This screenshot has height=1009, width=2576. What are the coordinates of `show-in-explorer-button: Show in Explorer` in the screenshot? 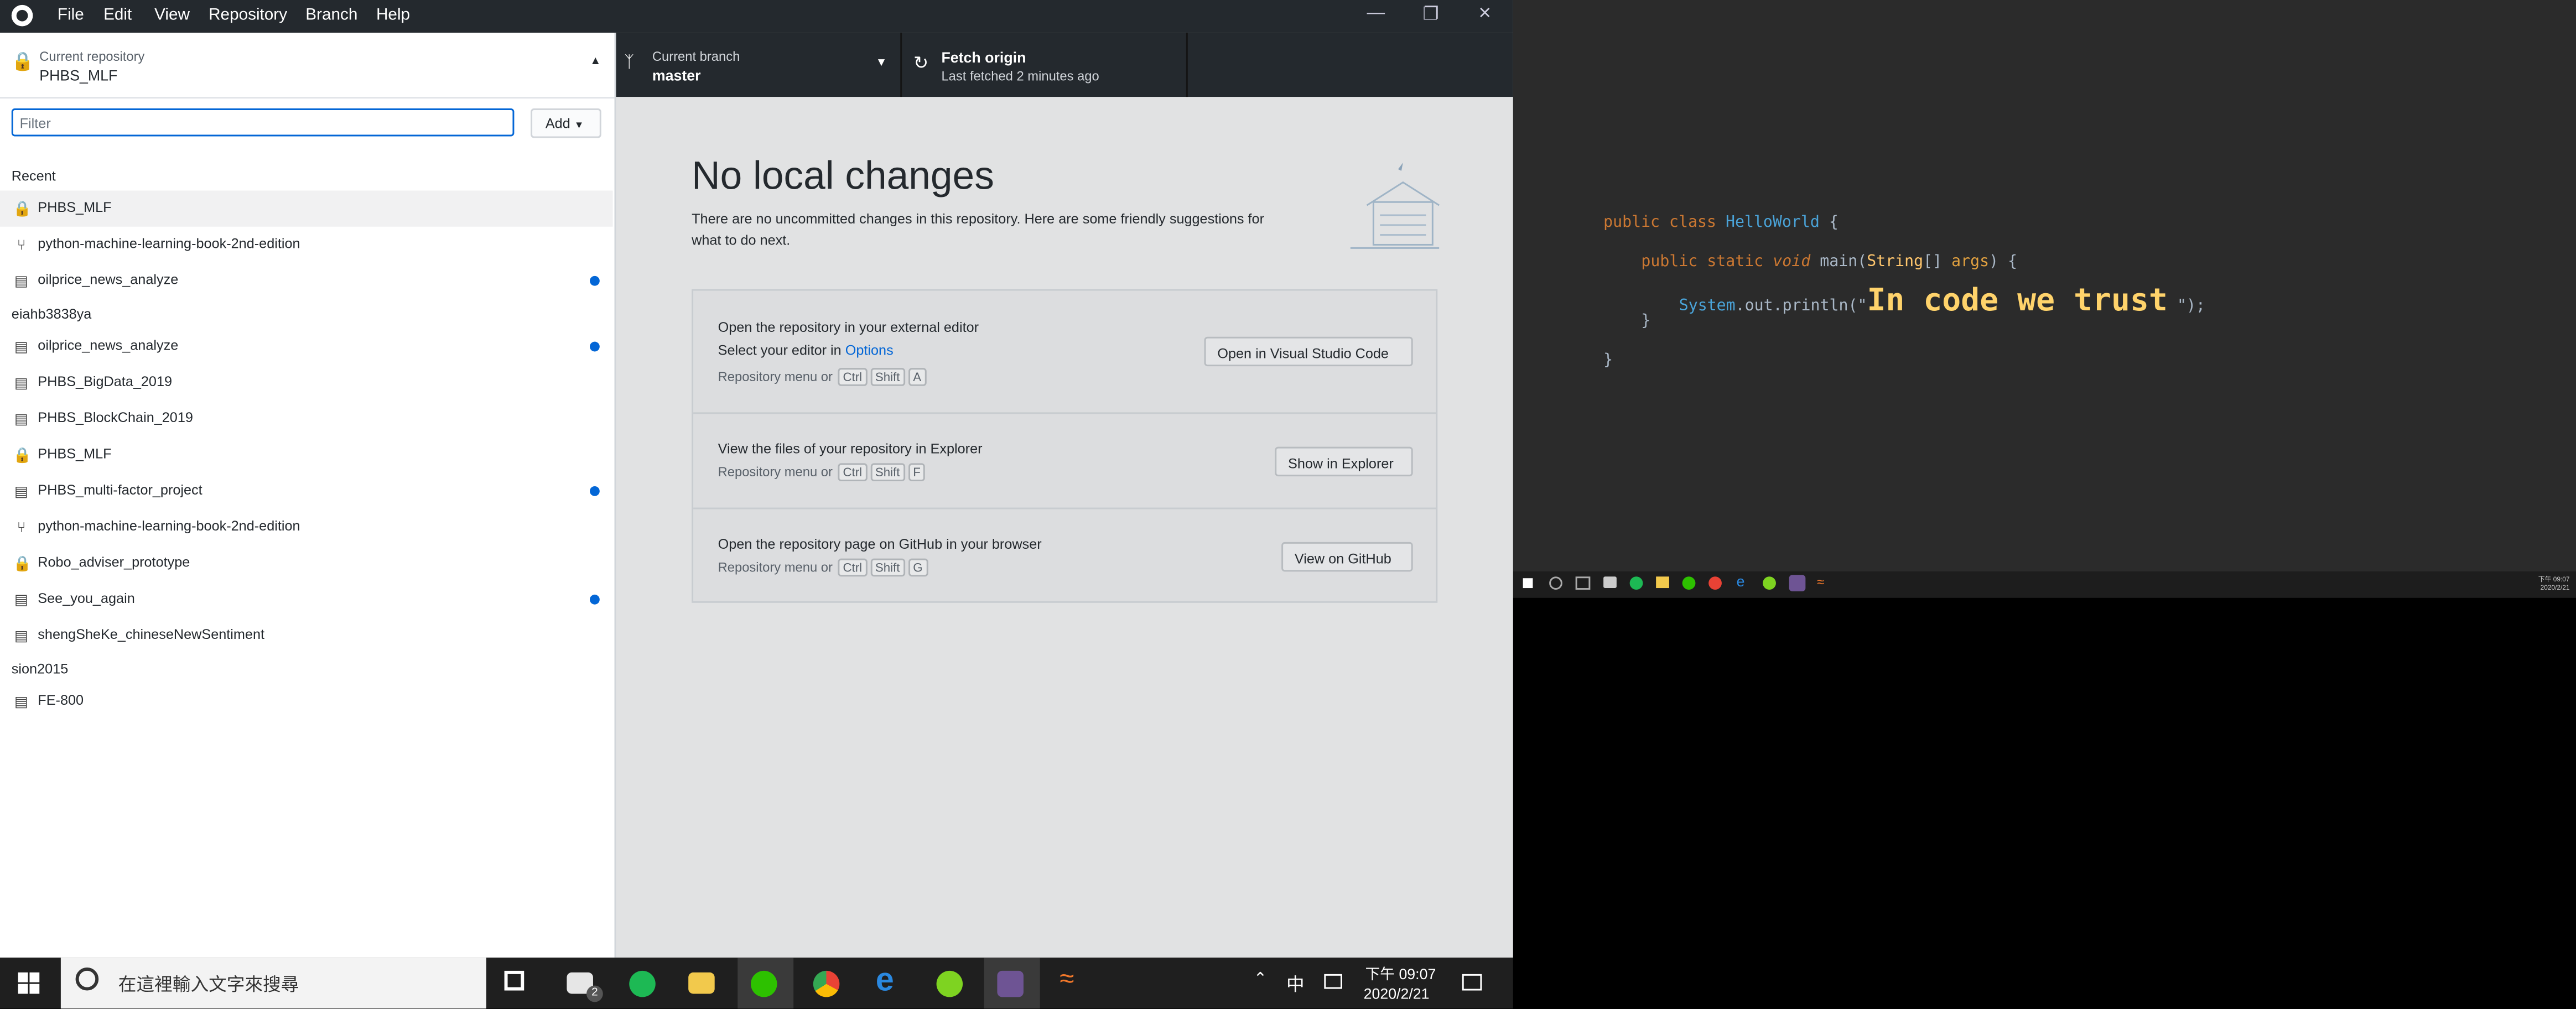 It's located at (1344, 461).